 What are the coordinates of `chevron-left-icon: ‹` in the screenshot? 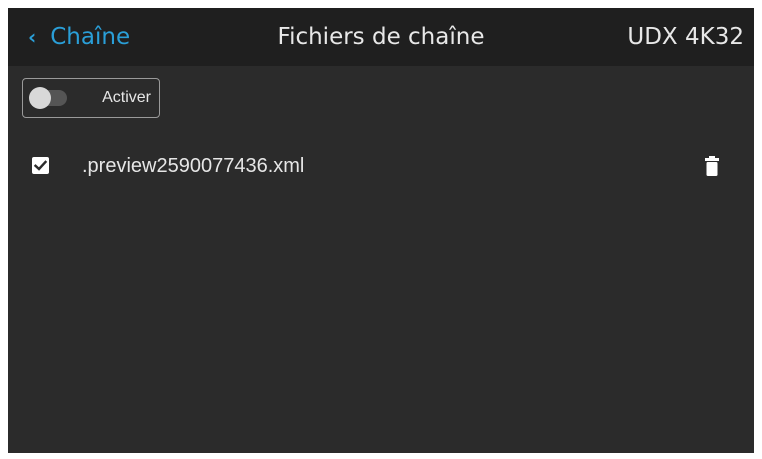 It's located at (32, 37).